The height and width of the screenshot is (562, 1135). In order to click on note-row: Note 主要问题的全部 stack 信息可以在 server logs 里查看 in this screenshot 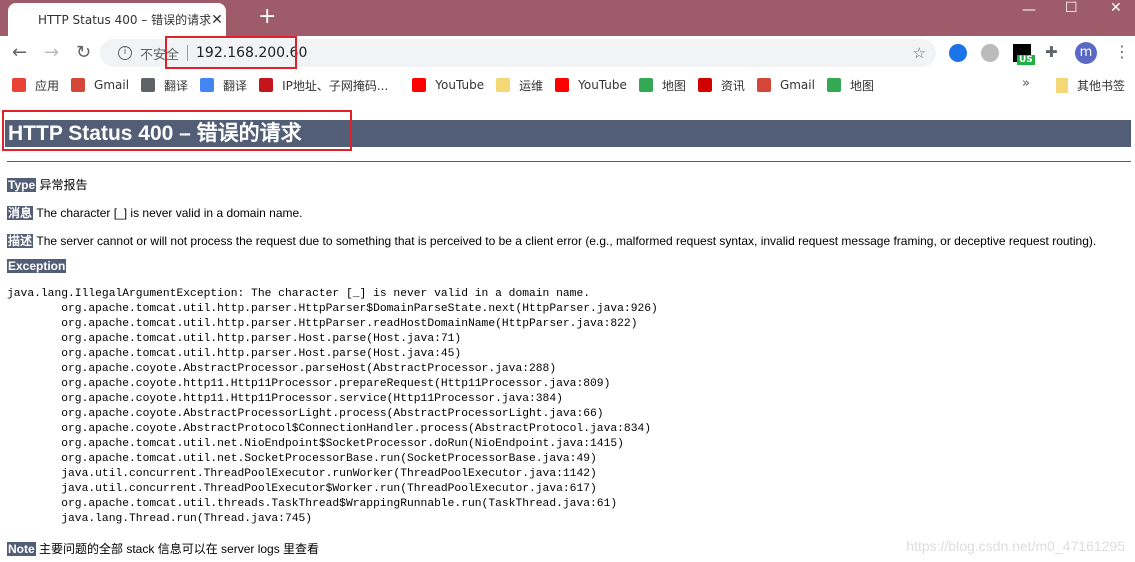, I will do `click(163, 548)`.